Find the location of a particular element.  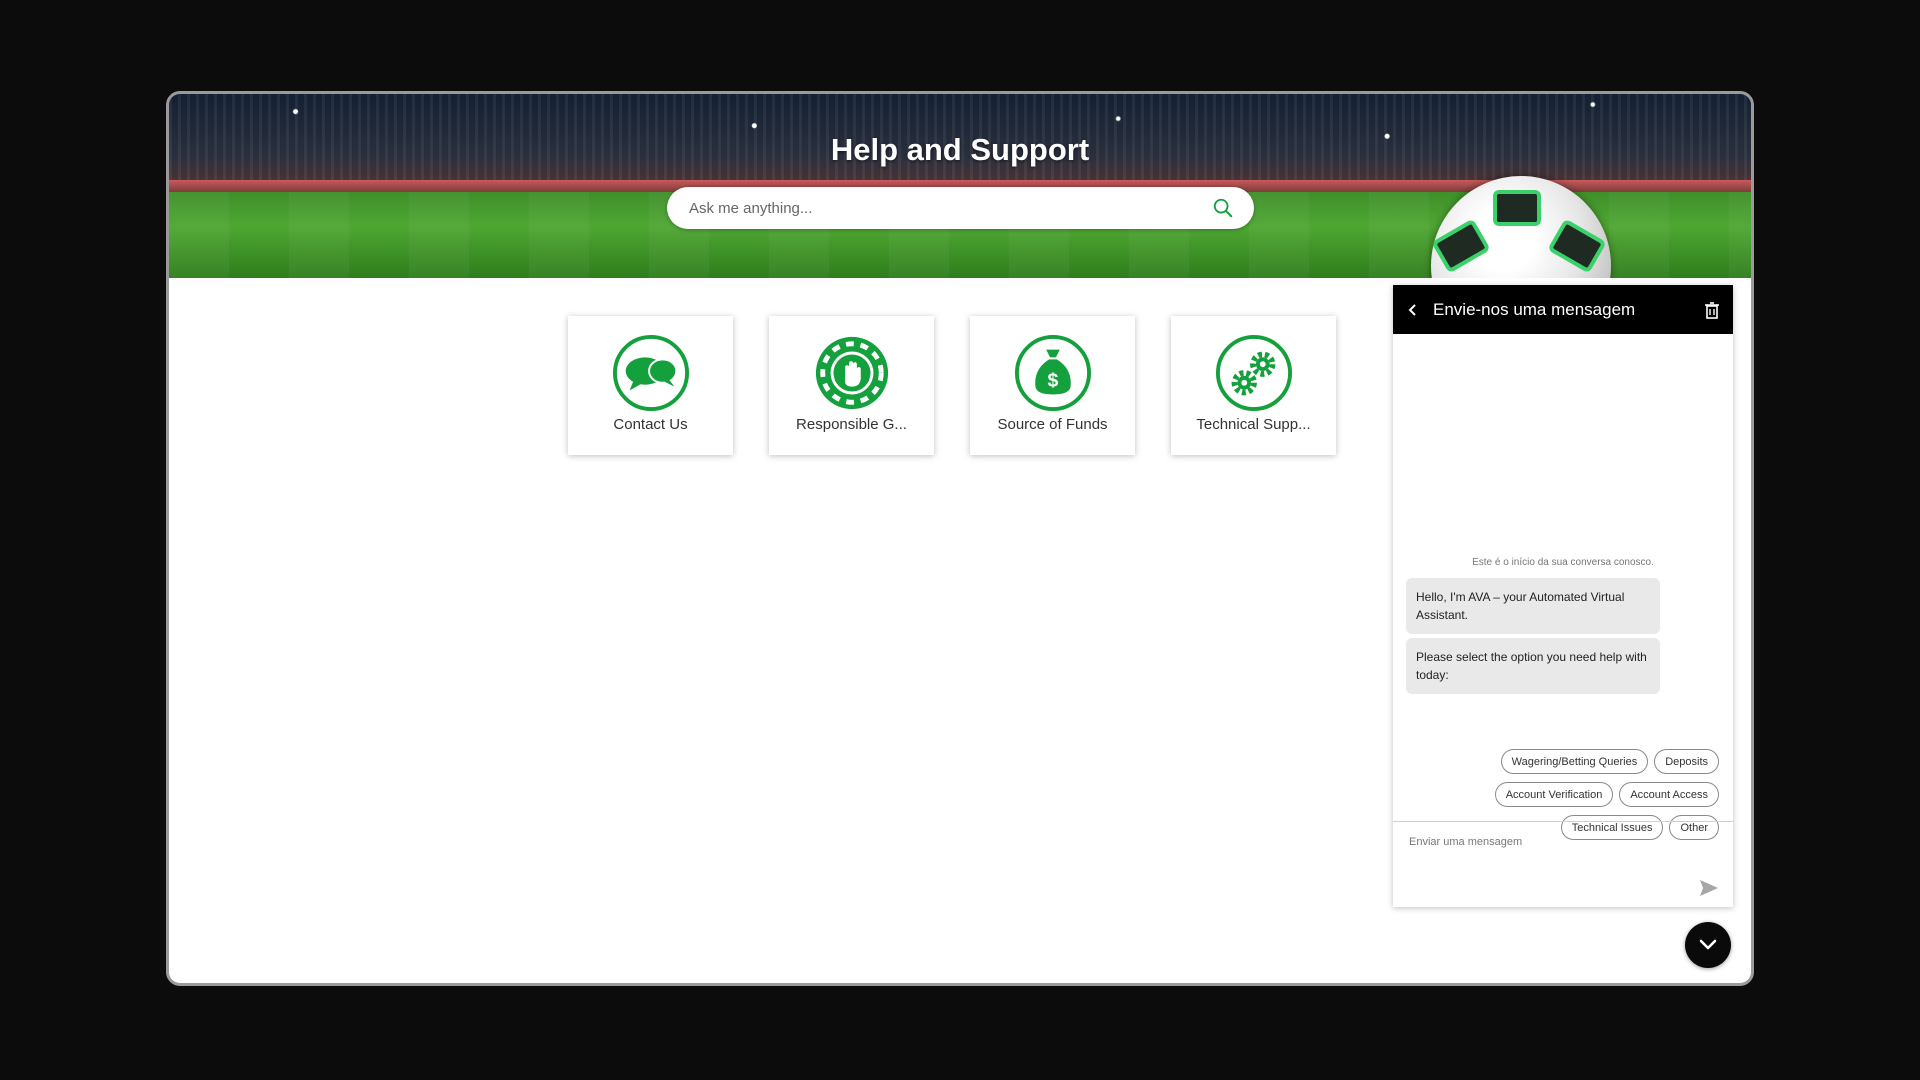

hand-stop-chip-icon is located at coordinates (851, 373).